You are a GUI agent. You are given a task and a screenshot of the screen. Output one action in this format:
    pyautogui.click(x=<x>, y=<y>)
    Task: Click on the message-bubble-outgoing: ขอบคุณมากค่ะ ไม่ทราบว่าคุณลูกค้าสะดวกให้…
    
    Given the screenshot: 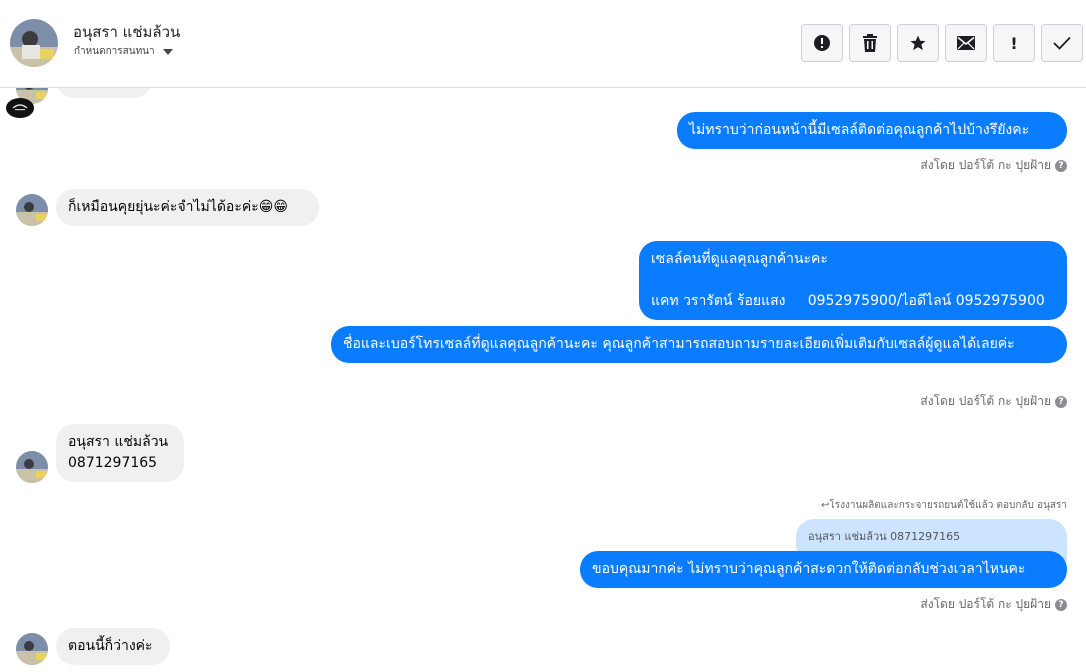 What is the action you would take?
    pyautogui.click(x=823, y=569)
    